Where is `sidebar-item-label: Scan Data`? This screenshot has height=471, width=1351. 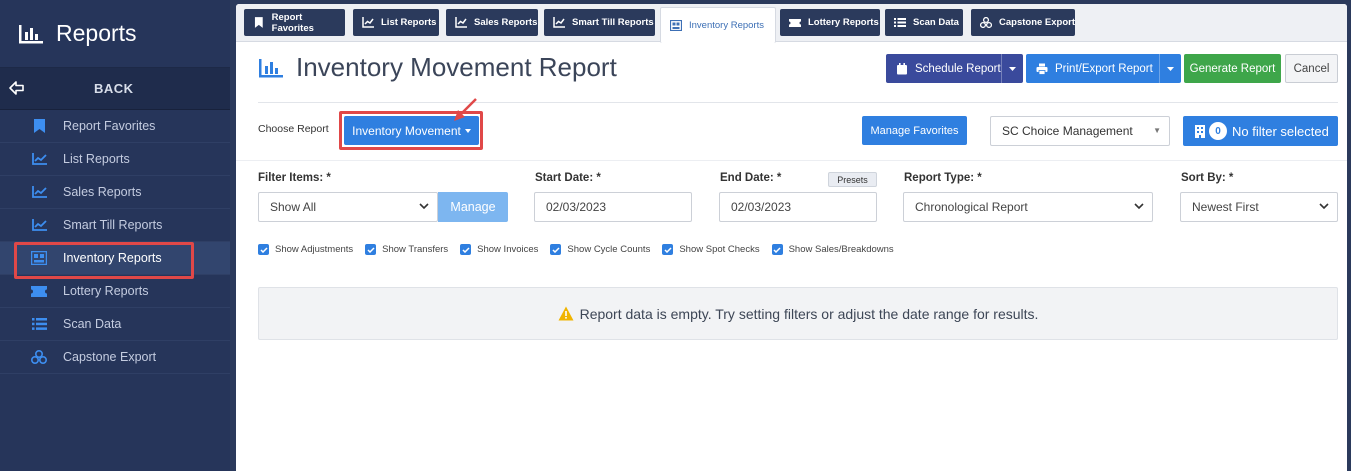 sidebar-item-label: Scan Data is located at coordinates (92, 324).